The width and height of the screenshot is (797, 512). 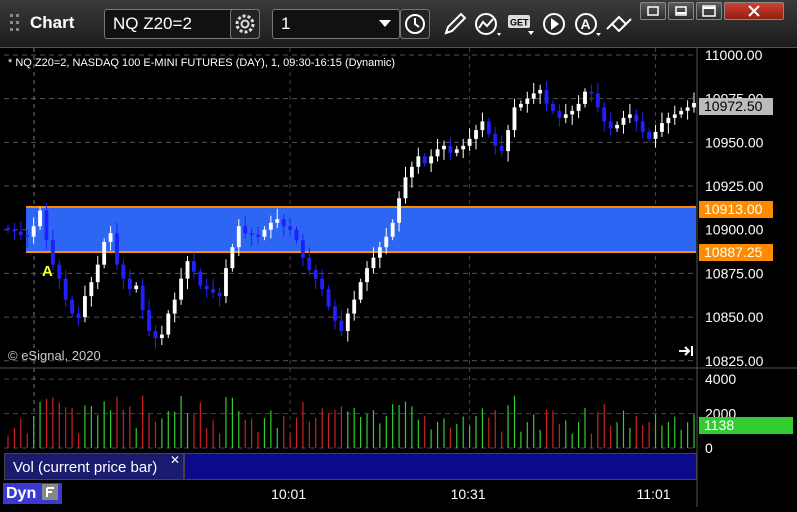 What do you see at coordinates (681, 11) in the screenshot?
I see `minimize-button` at bounding box center [681, 11].